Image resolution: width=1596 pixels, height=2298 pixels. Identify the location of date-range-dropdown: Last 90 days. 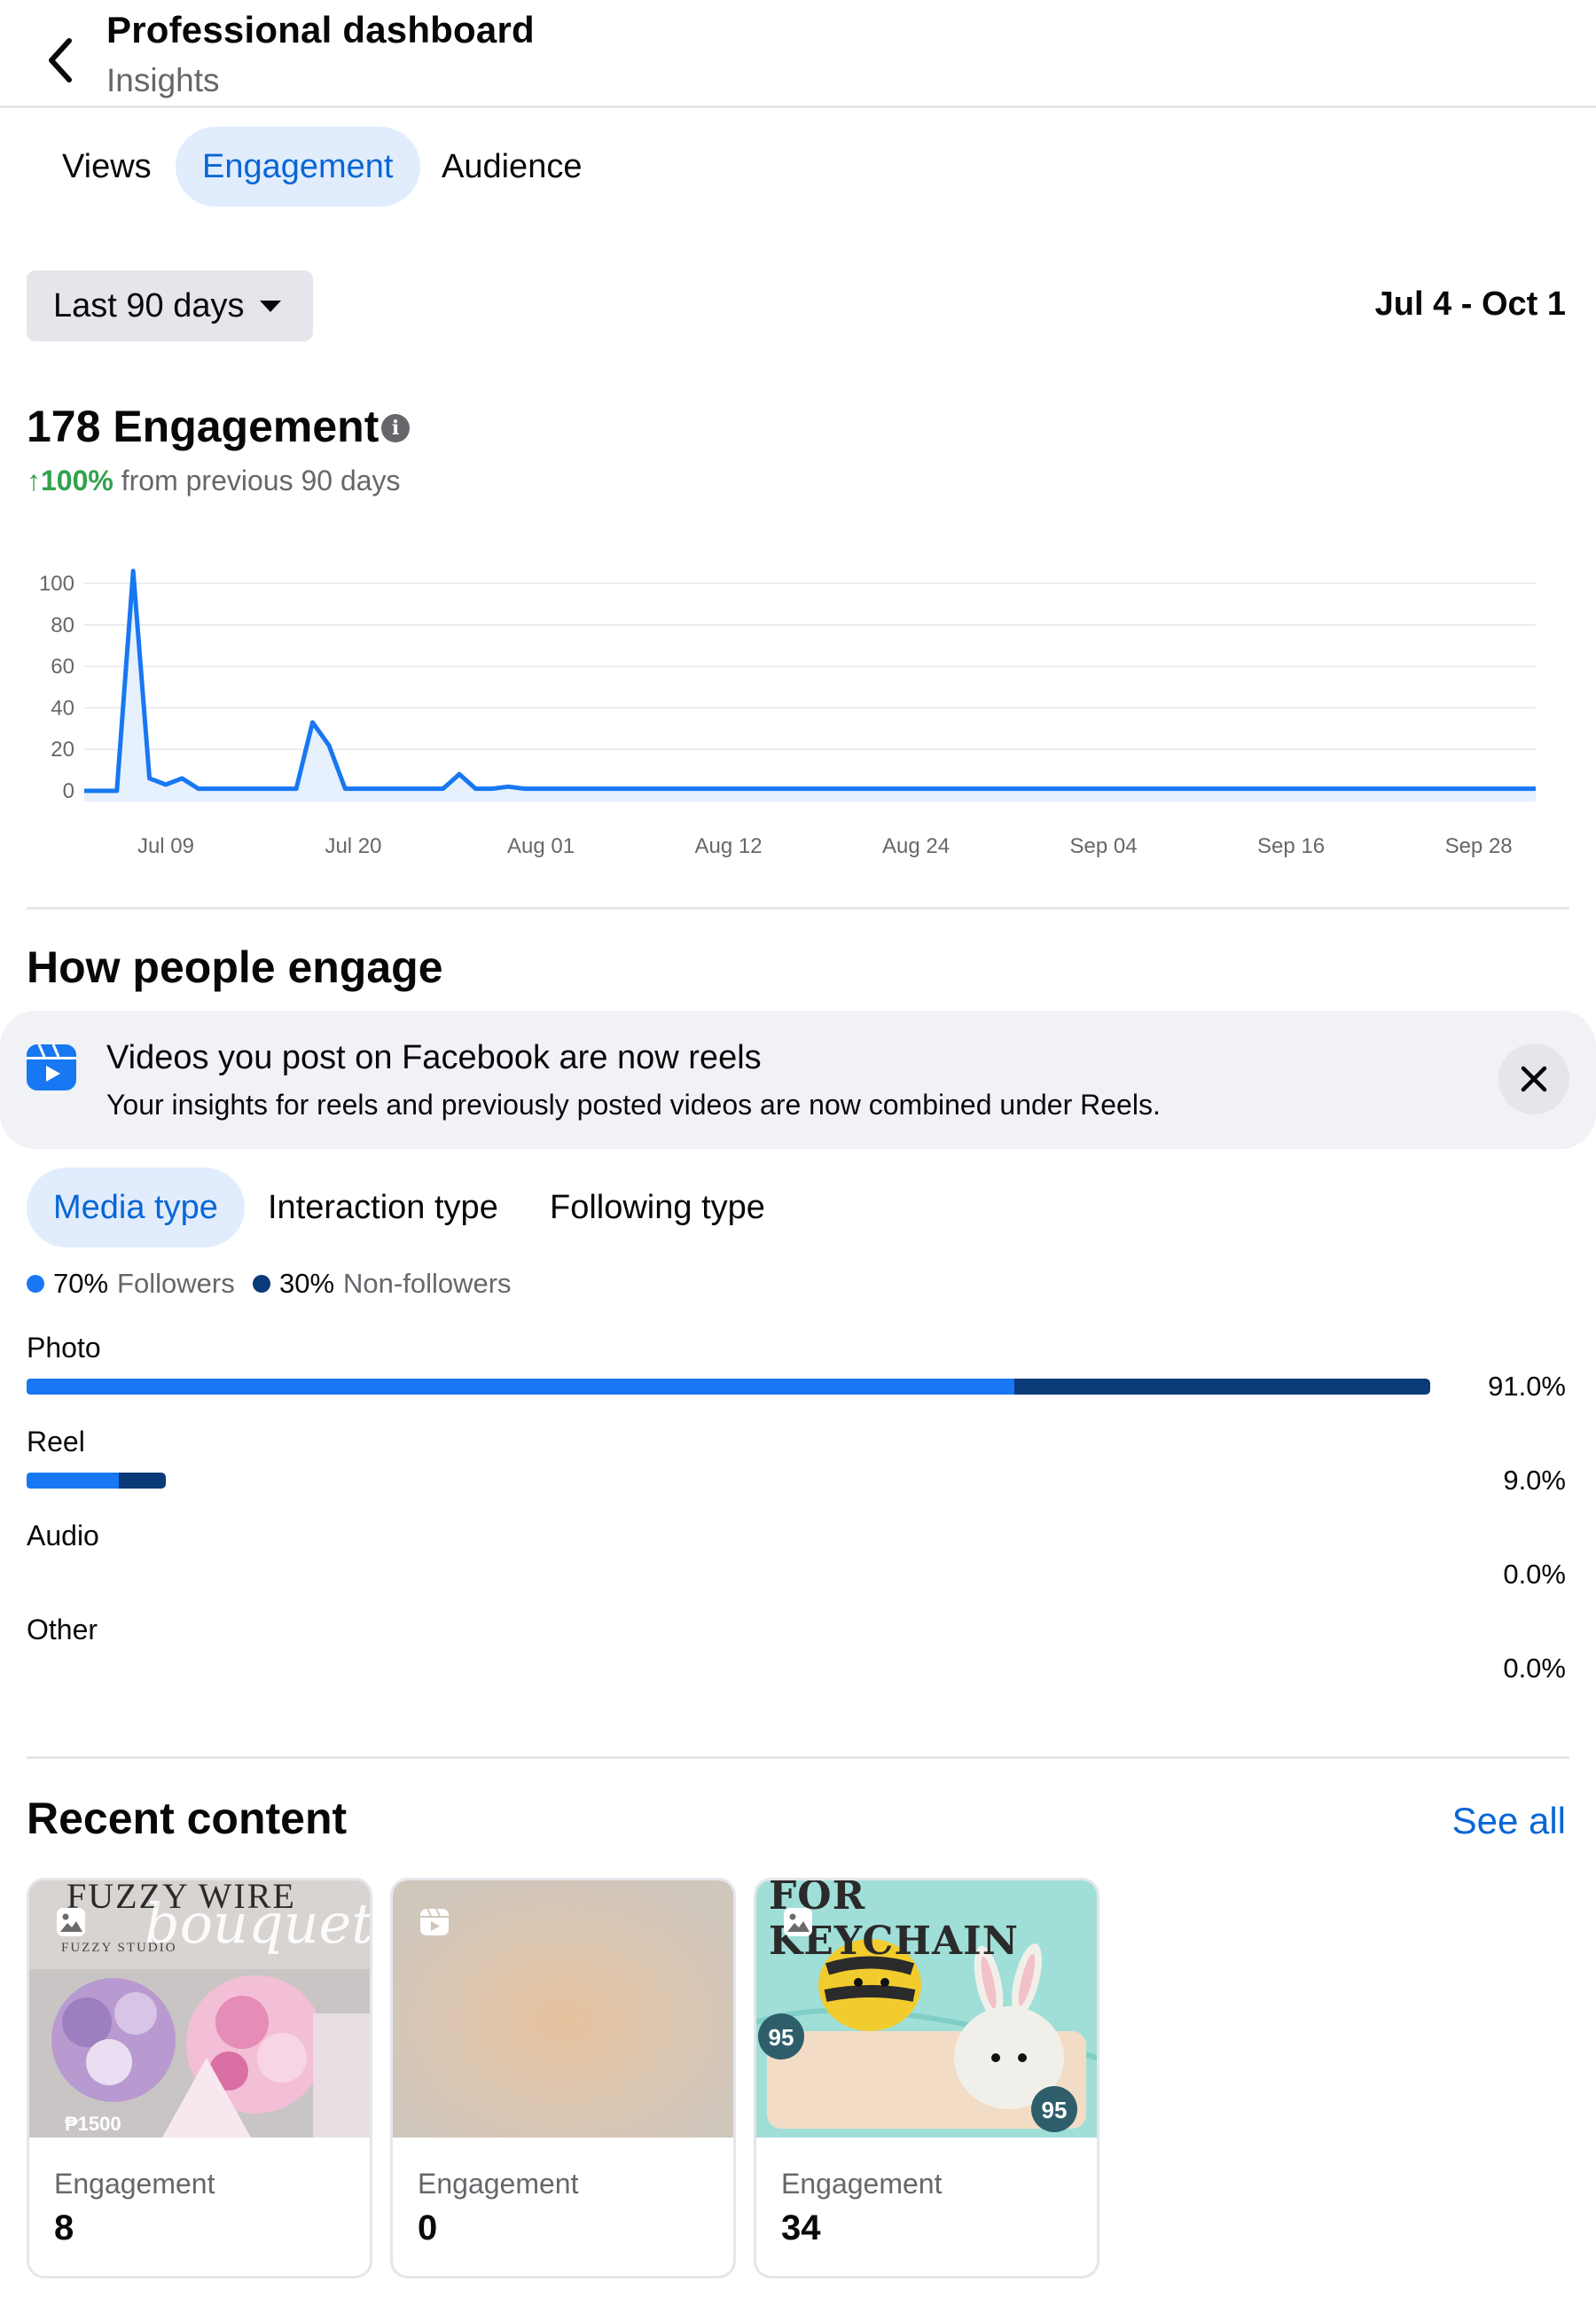
(170, 306).